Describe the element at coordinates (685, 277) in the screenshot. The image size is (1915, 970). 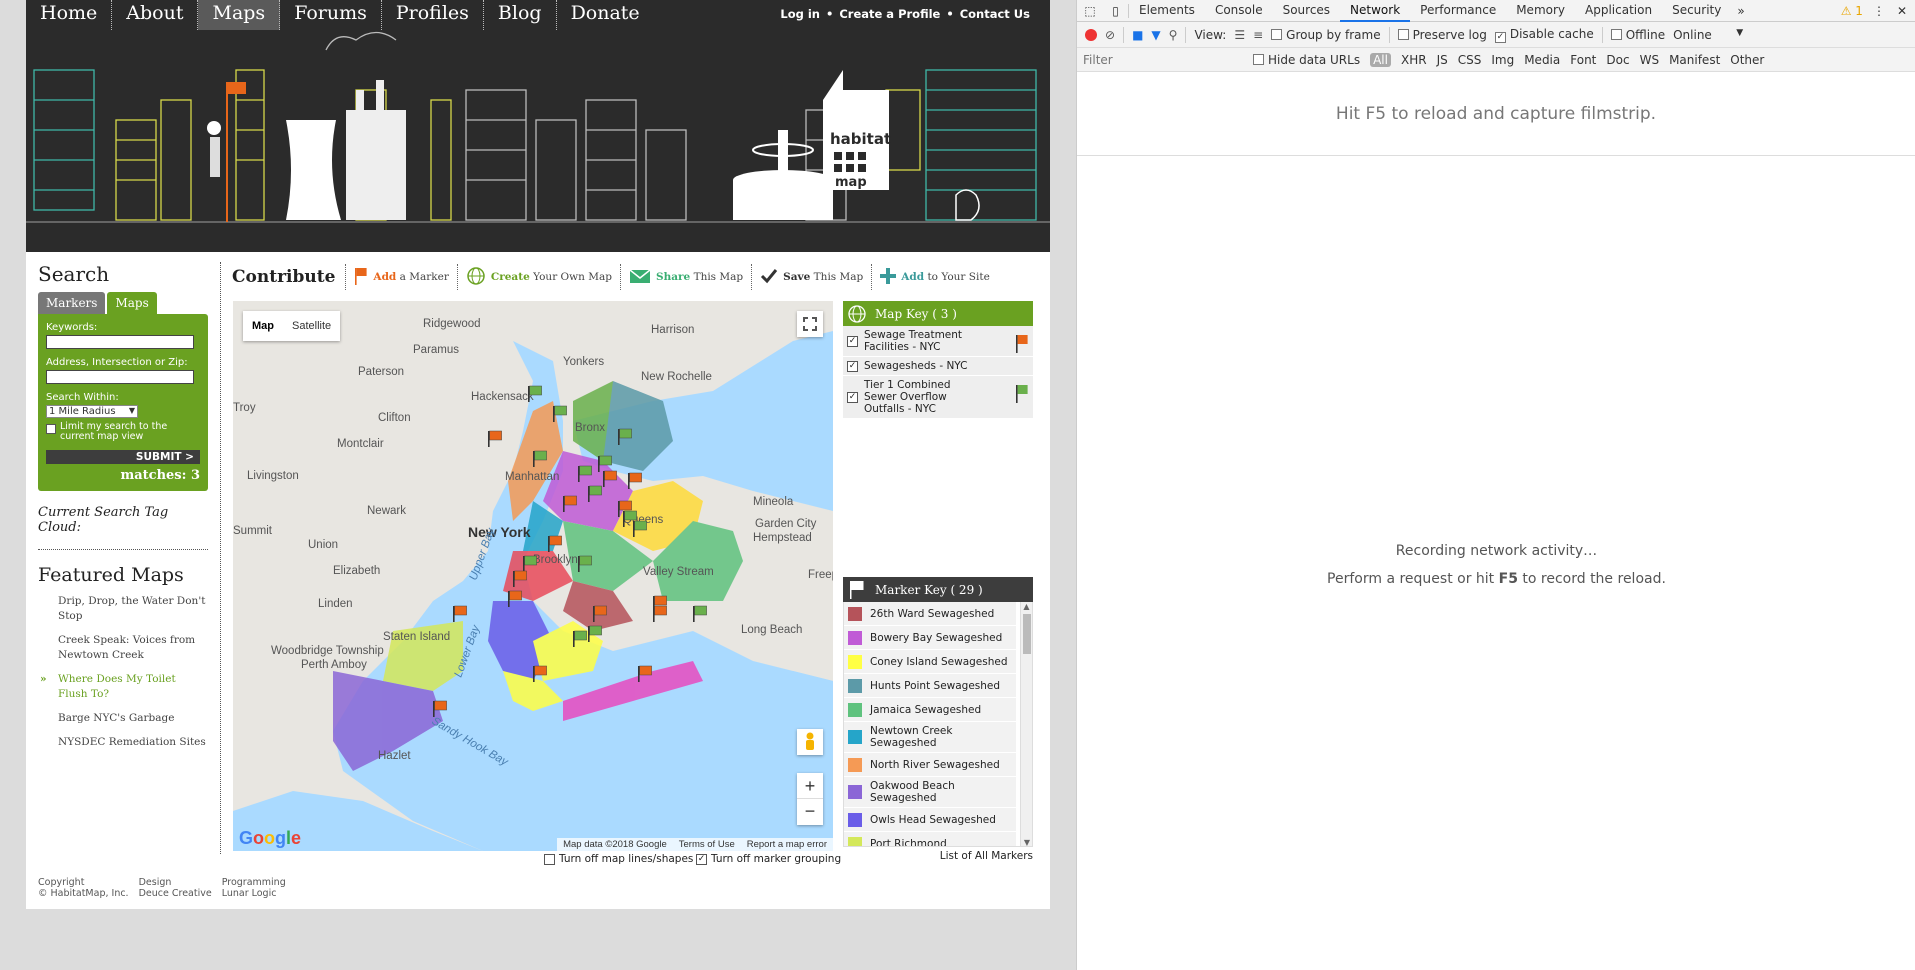
I see `contribute-share-2: Share This Map` at that location.